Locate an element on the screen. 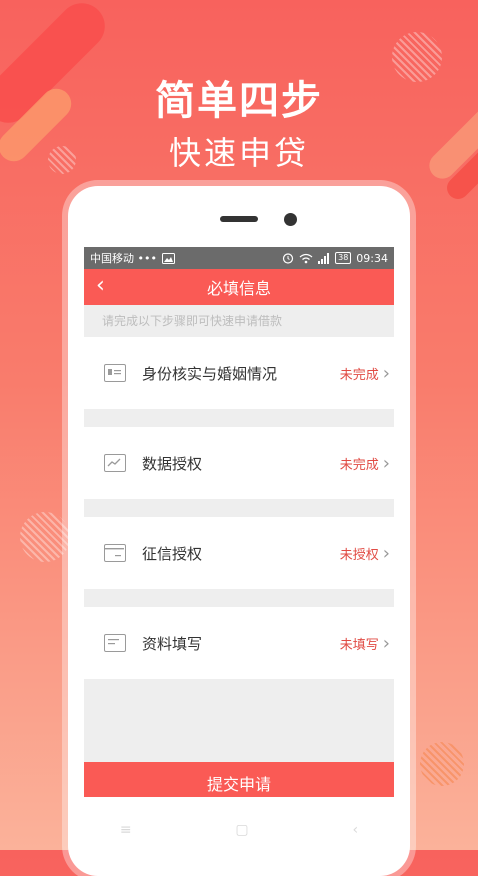  android-softkeys: ≡ ▢ ‹ is located at coordinates (239, 830).